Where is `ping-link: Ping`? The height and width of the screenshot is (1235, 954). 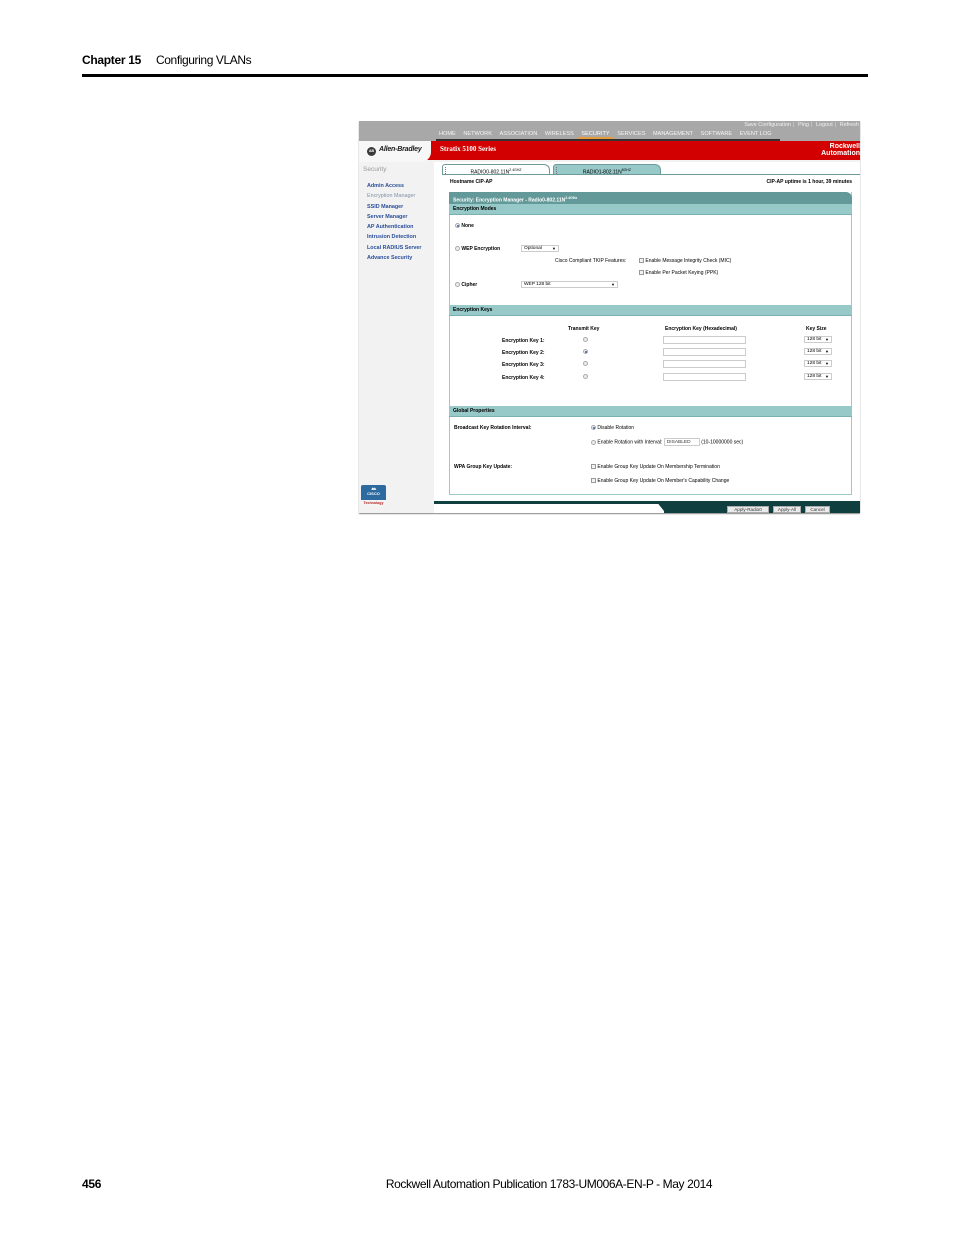 ping-link: Ping is located at coordinates (803, 125).